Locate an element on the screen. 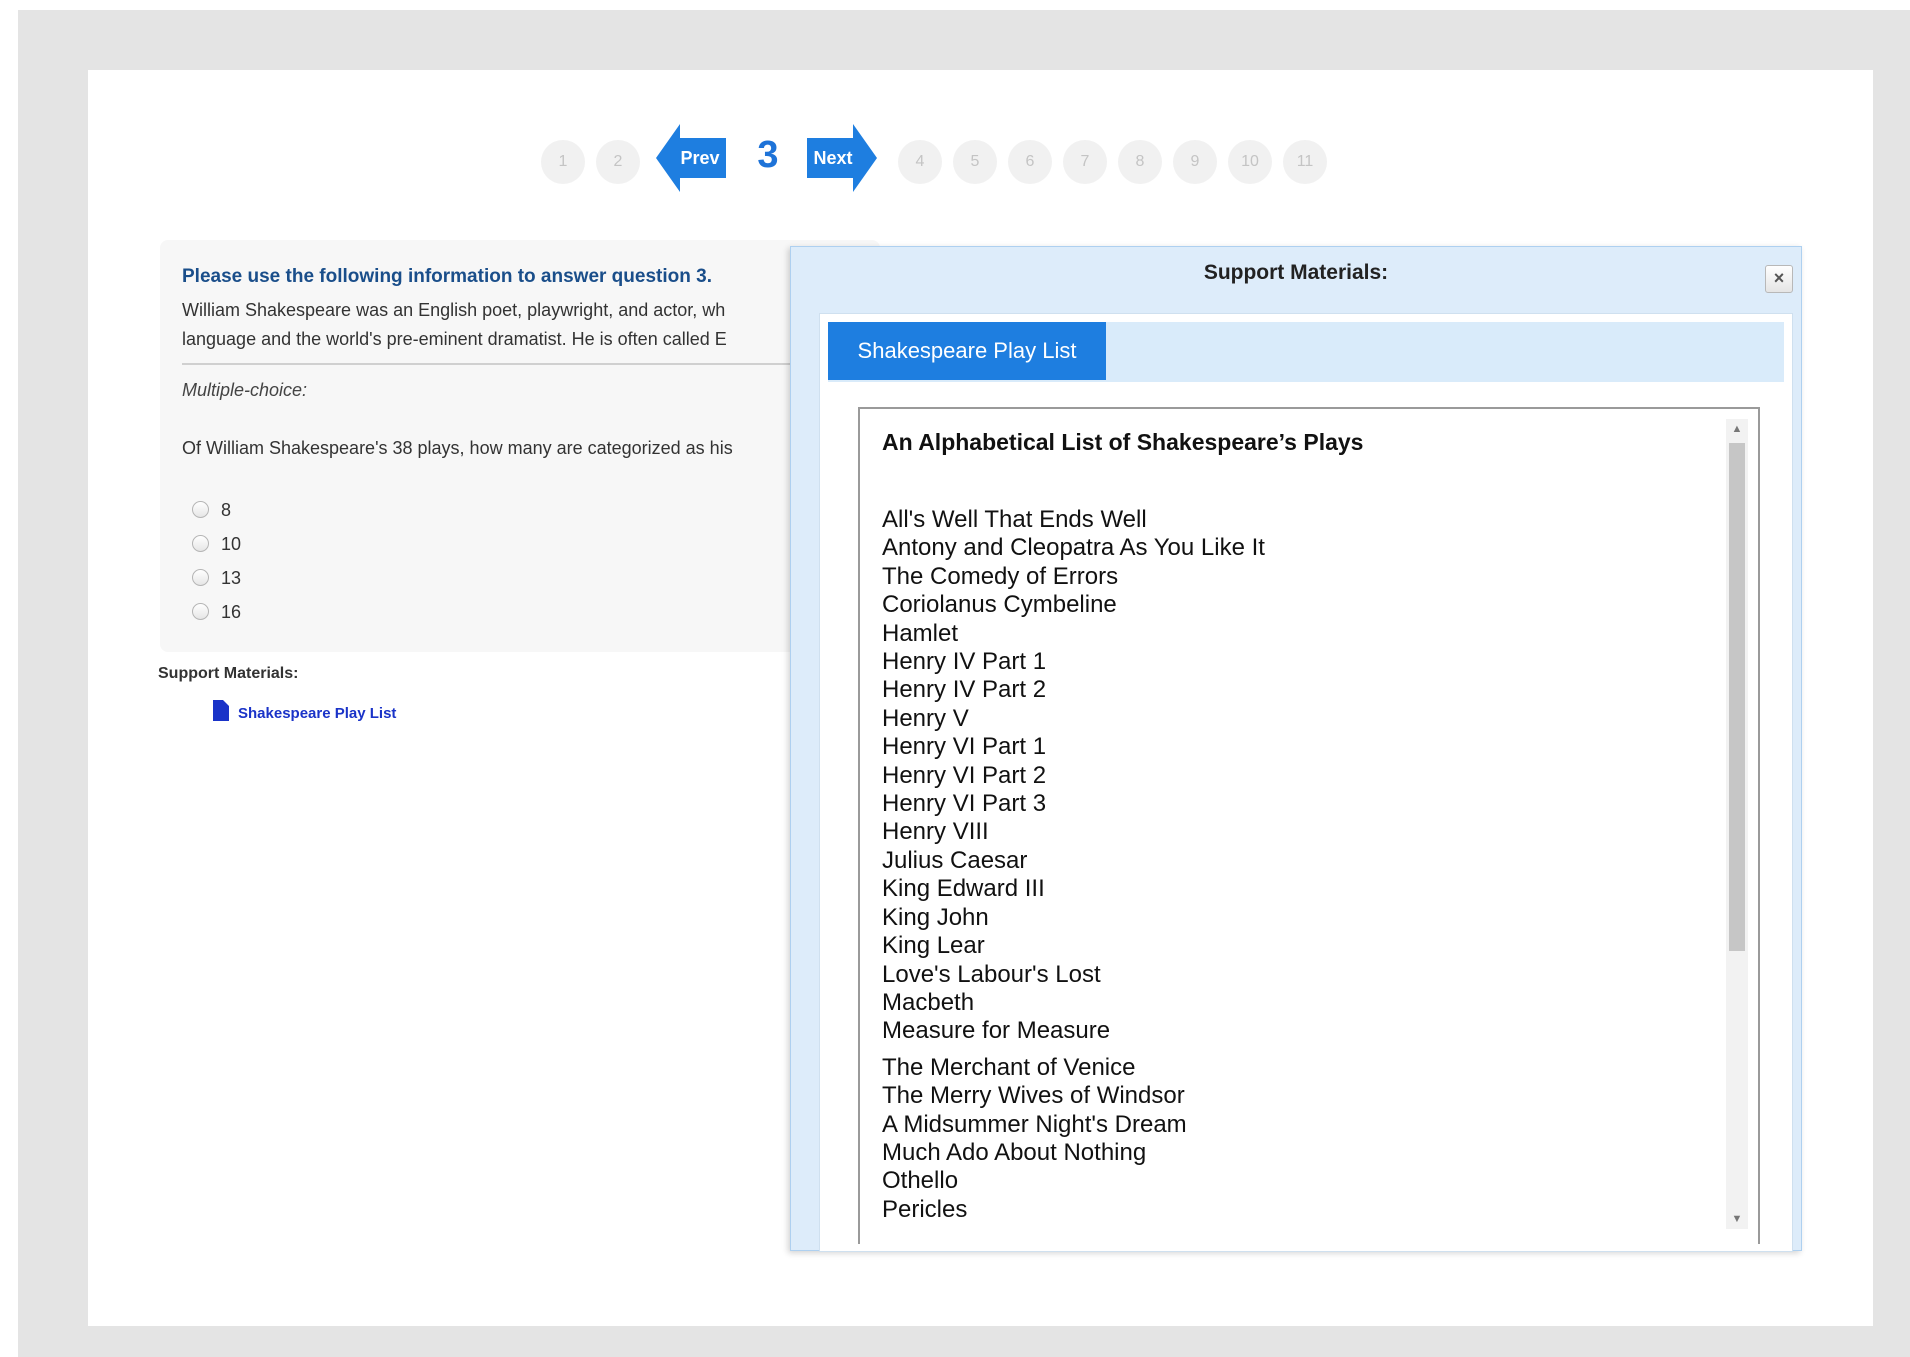 The image size is (1910, 1357). tab-bar: Shakespeare Play List is located at coordinates (1306, 352).